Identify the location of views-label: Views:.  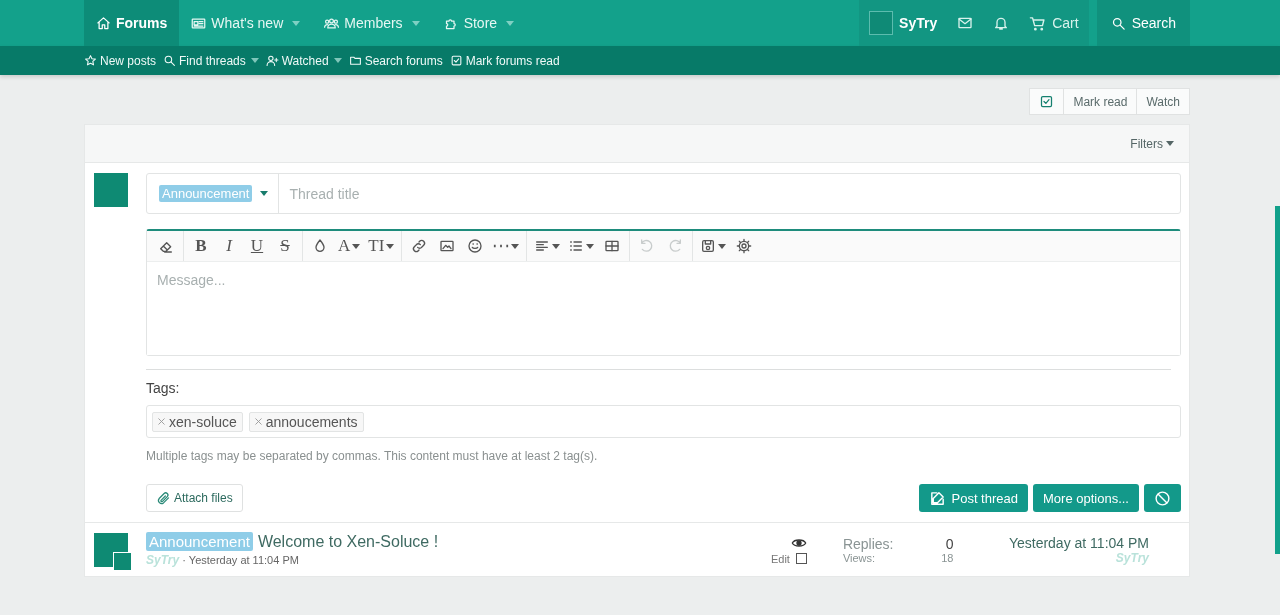
(859, 557).